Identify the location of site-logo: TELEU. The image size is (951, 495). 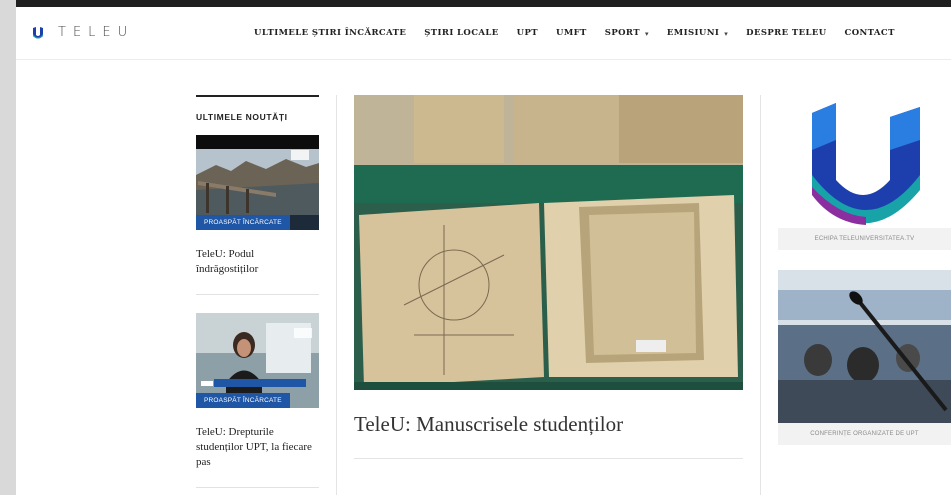
(83, 32).